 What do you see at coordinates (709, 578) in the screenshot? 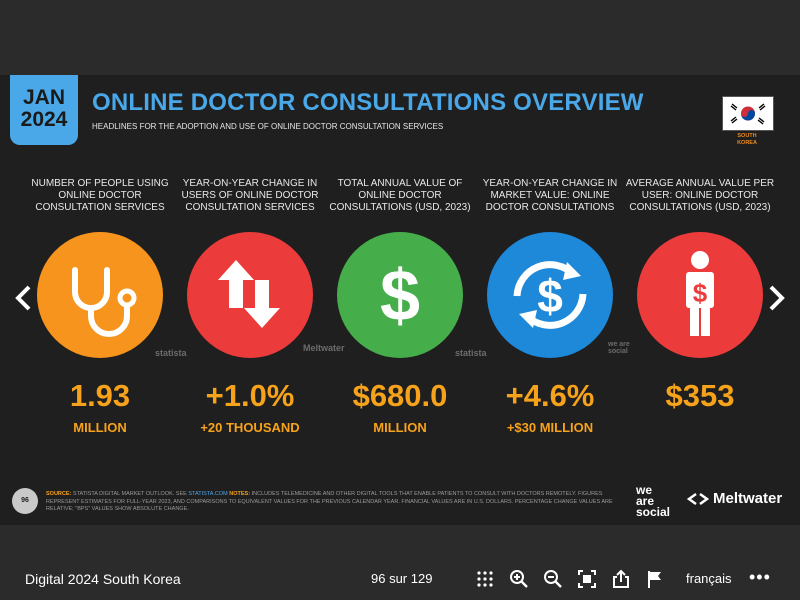
I see `language-selector: français` at bounding box center [709, 578].